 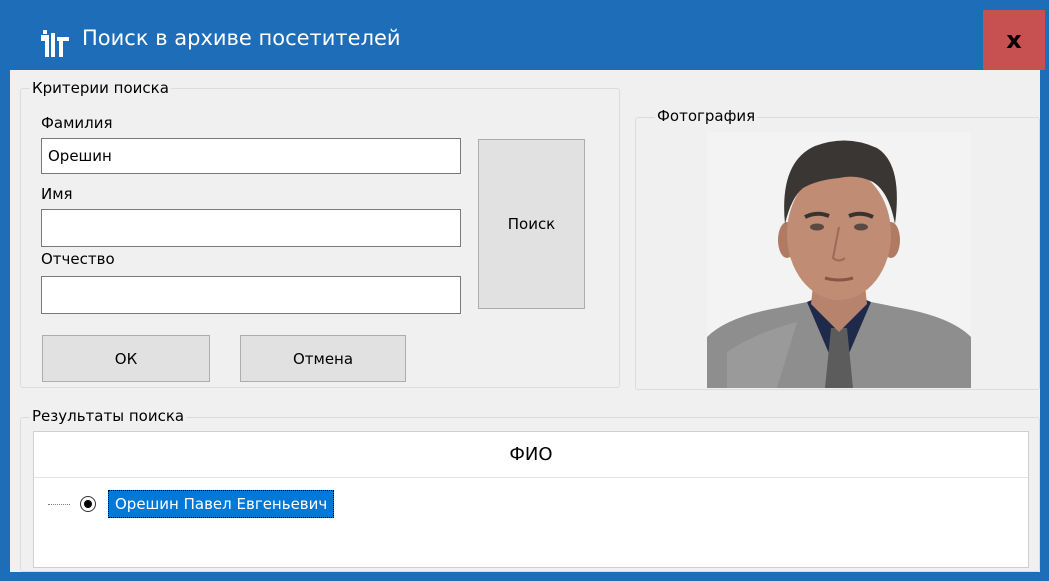 What do you see at coordinates (78, 259) in the screenshot?
I see `patronymic-label: Отчество` at bounding box center [78, 259].